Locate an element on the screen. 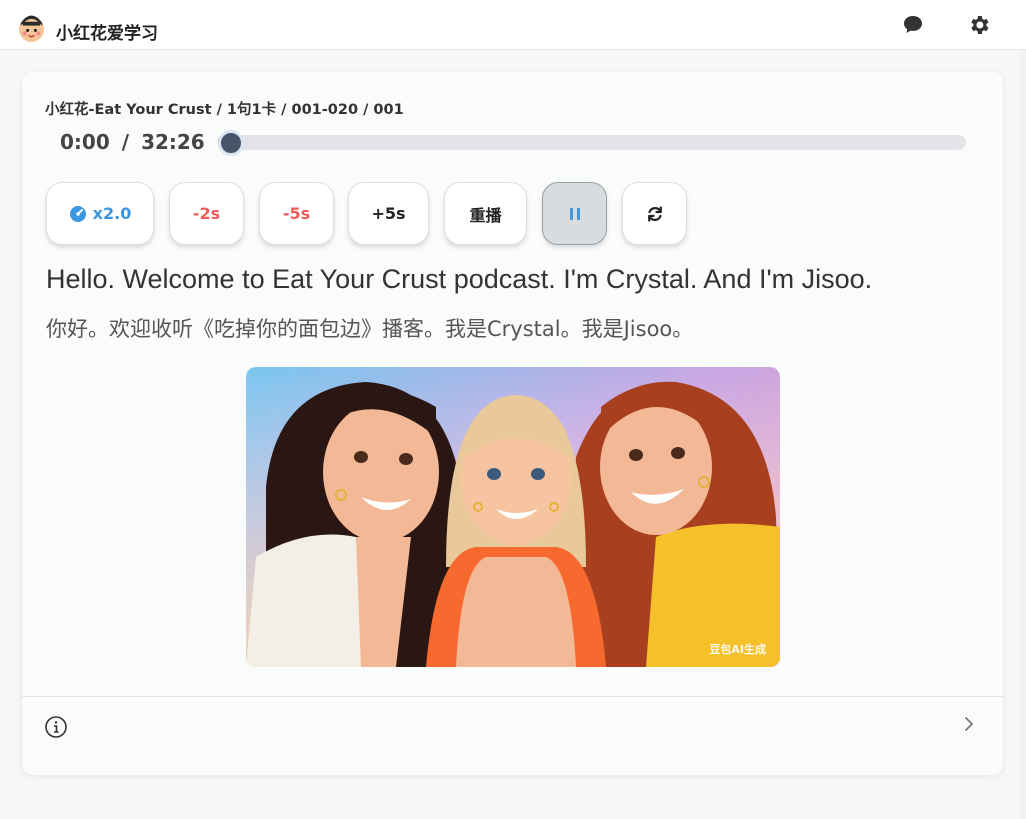  top-bar: 小红花爱学习 is located at coordinates (513, 25).